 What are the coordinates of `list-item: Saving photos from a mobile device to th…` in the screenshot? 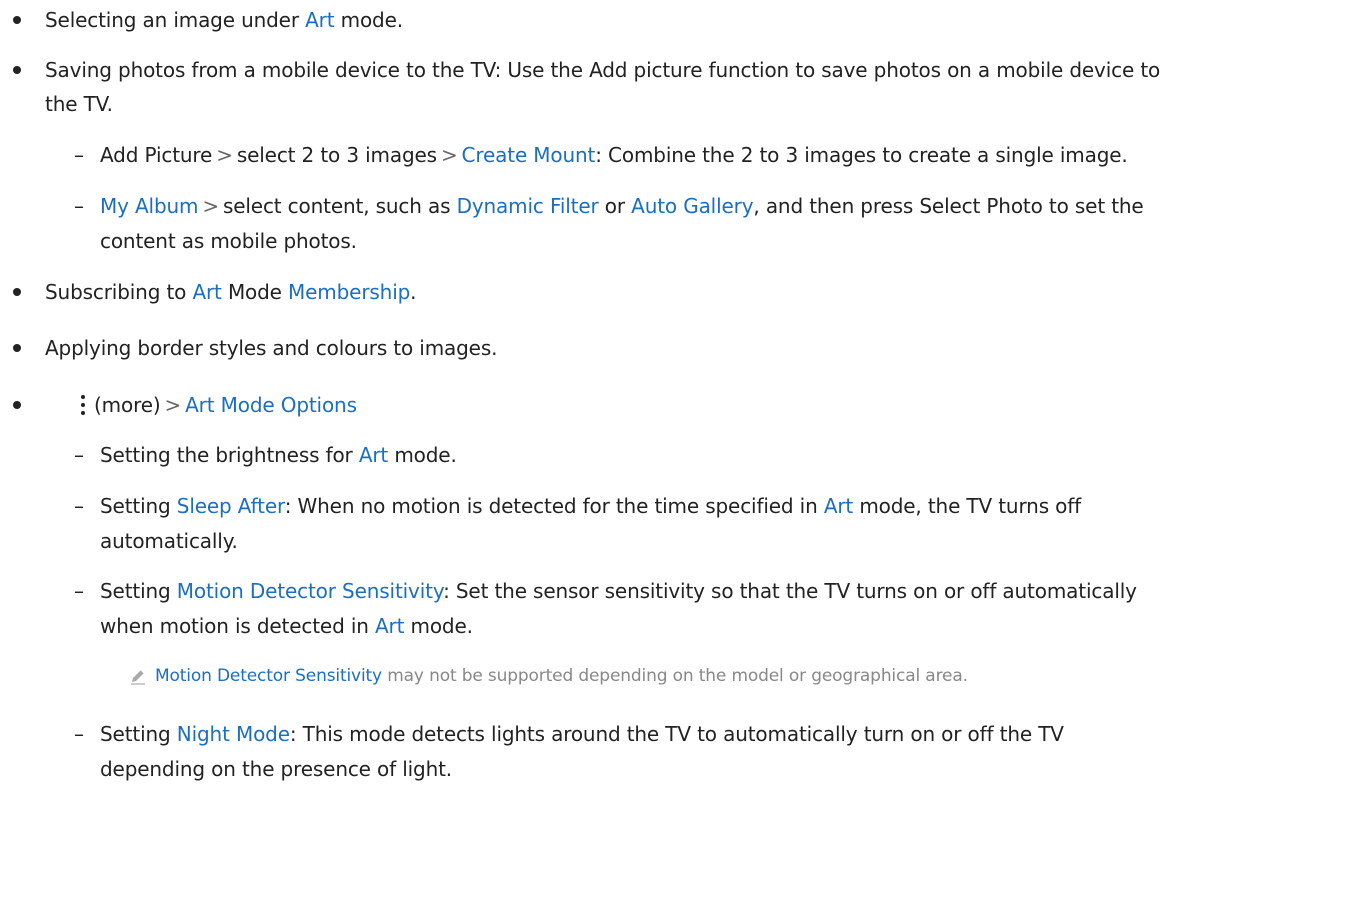 It's located at (603, 70).